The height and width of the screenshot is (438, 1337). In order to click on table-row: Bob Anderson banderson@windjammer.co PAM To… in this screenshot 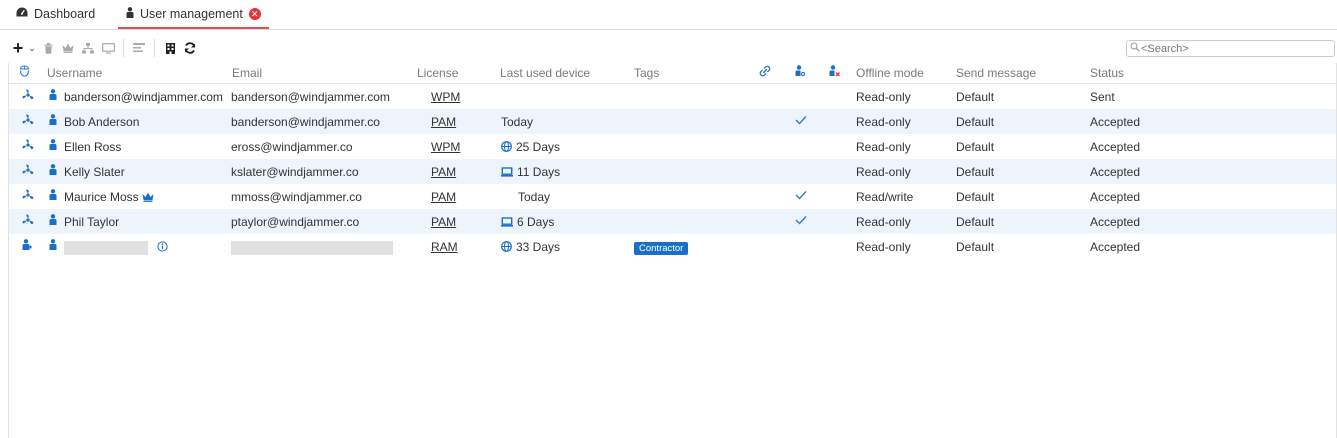, I will do `click(672, 121)`.